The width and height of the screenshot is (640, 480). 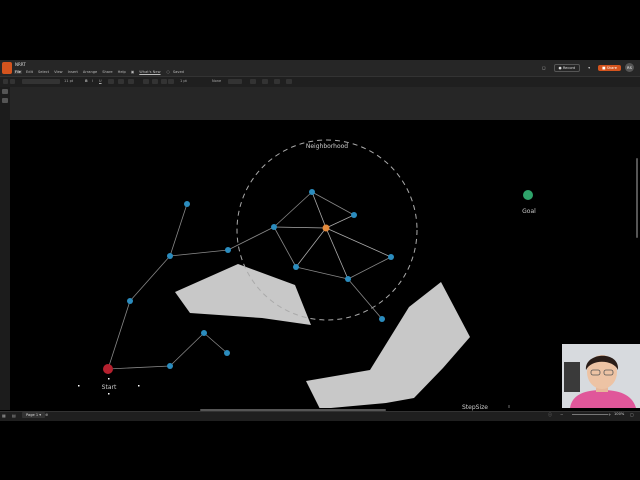 What do you see at coordinates (108, 369) in the screenshot?
I see `start-node` at bounding box center [108, 369].